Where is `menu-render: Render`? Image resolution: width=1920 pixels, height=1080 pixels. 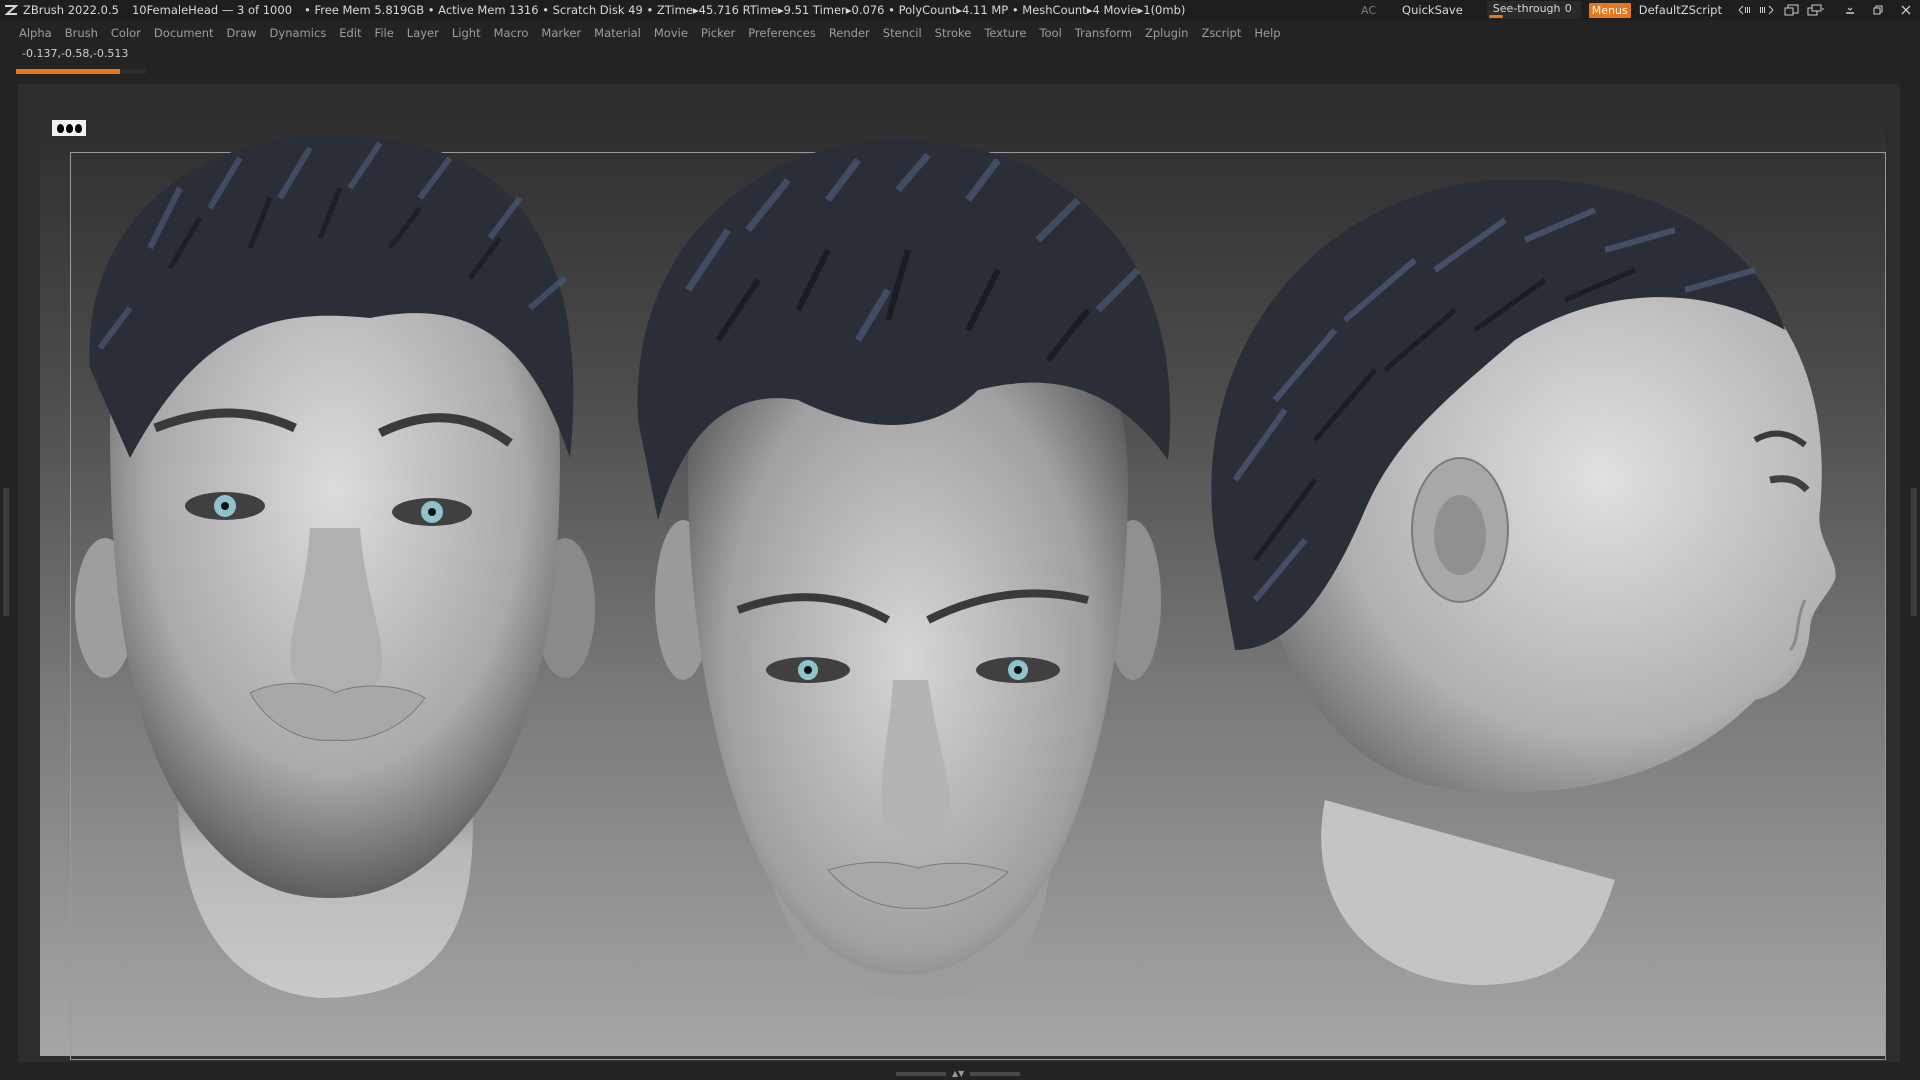
menu-render: Render is located at coordinates (851, 33).